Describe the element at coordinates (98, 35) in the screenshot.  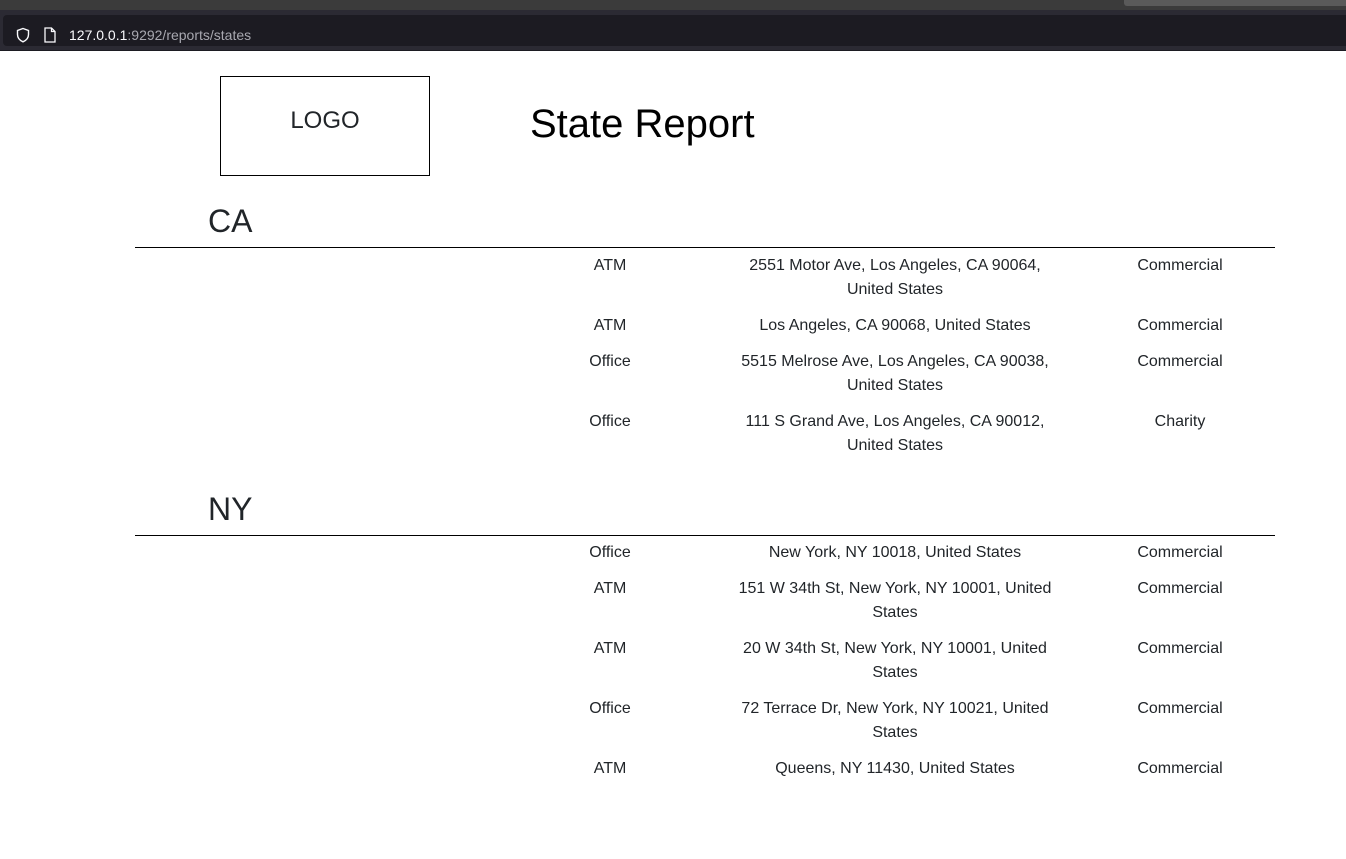
I see `url-host: 127.0.0.1` at that location.